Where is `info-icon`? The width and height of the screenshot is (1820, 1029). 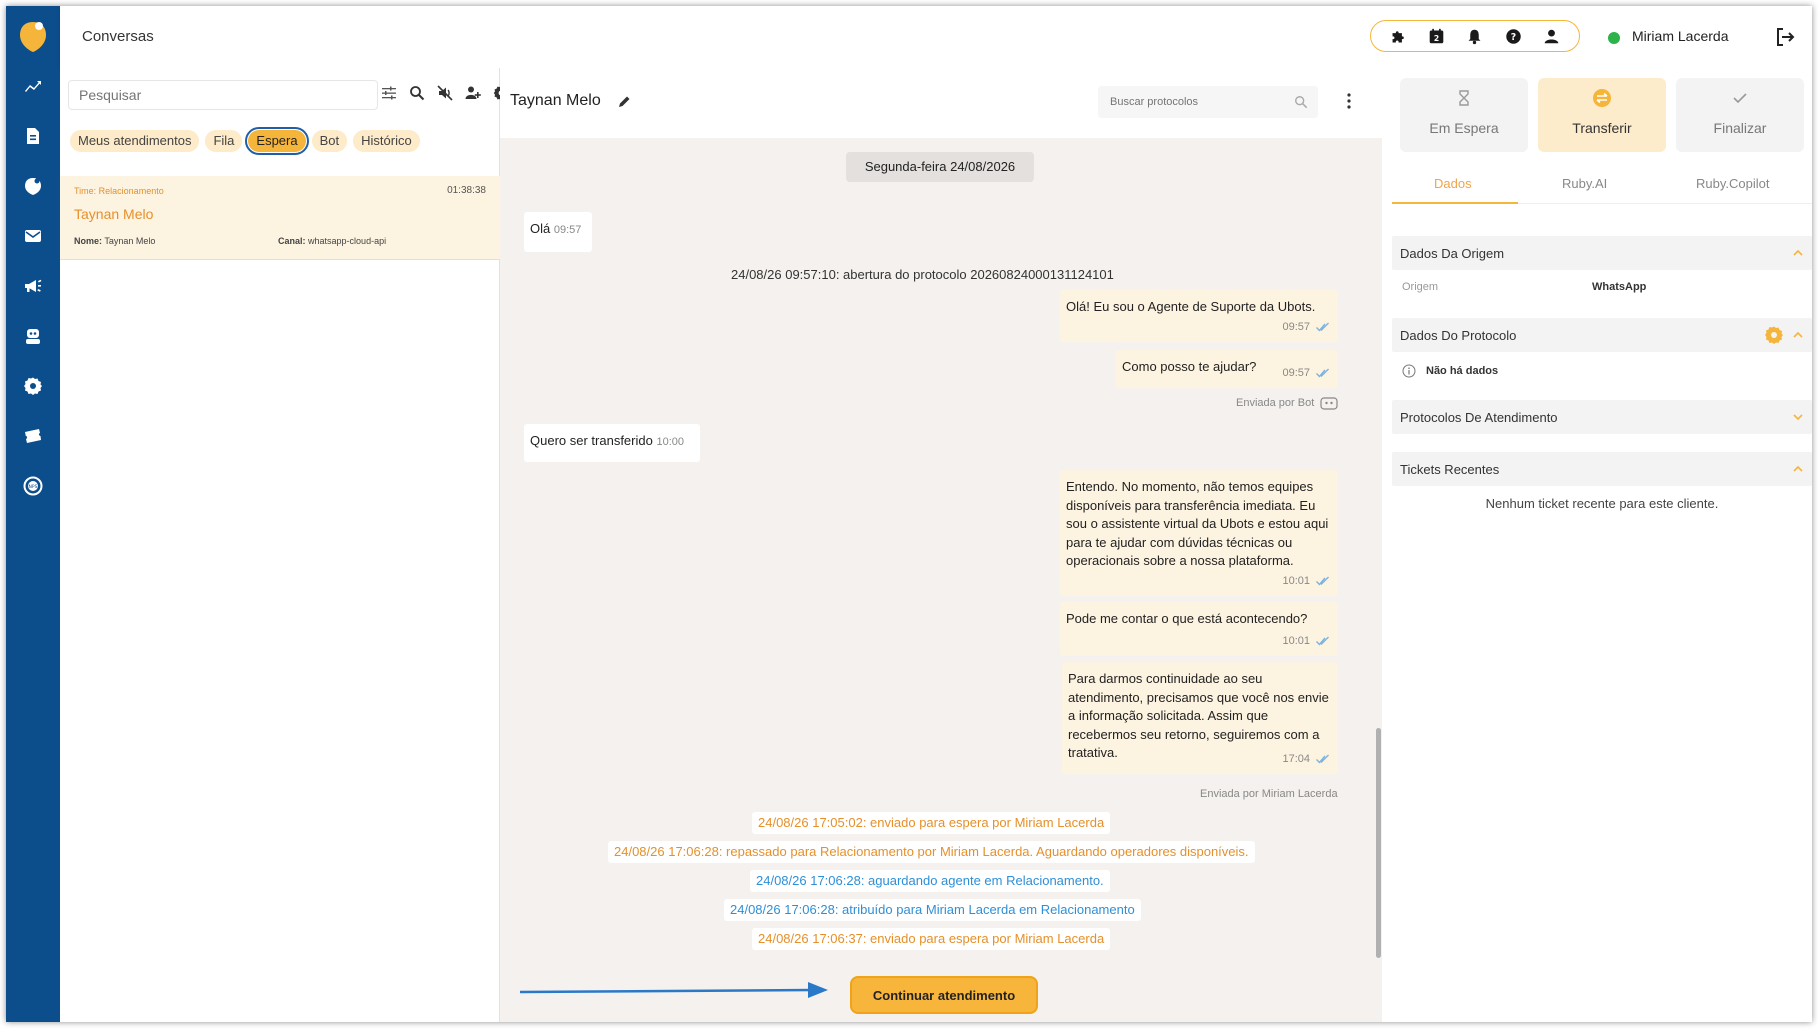
info-icon is located at coordinates (1409, 371).